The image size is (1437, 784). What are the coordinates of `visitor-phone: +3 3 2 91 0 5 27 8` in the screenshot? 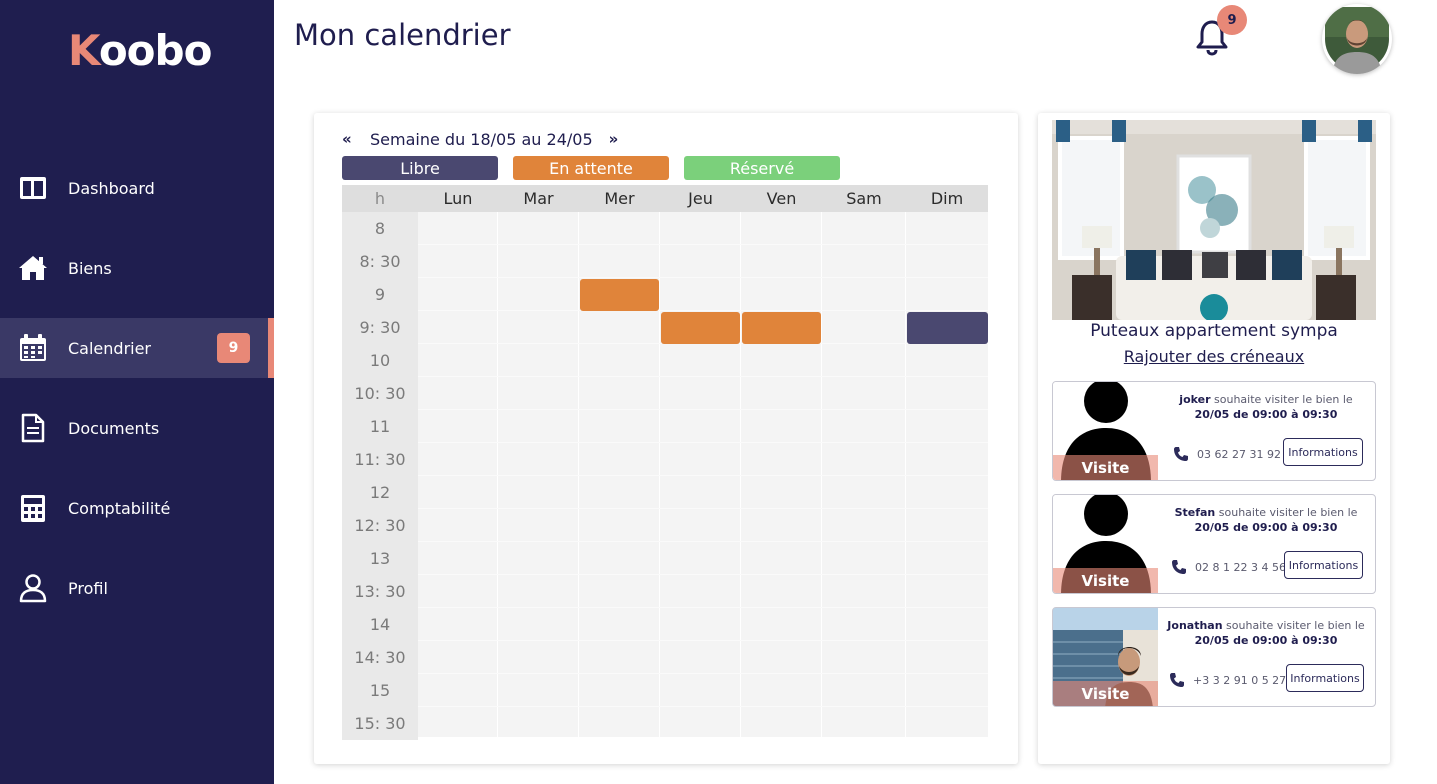 It's located at (1233, 680).